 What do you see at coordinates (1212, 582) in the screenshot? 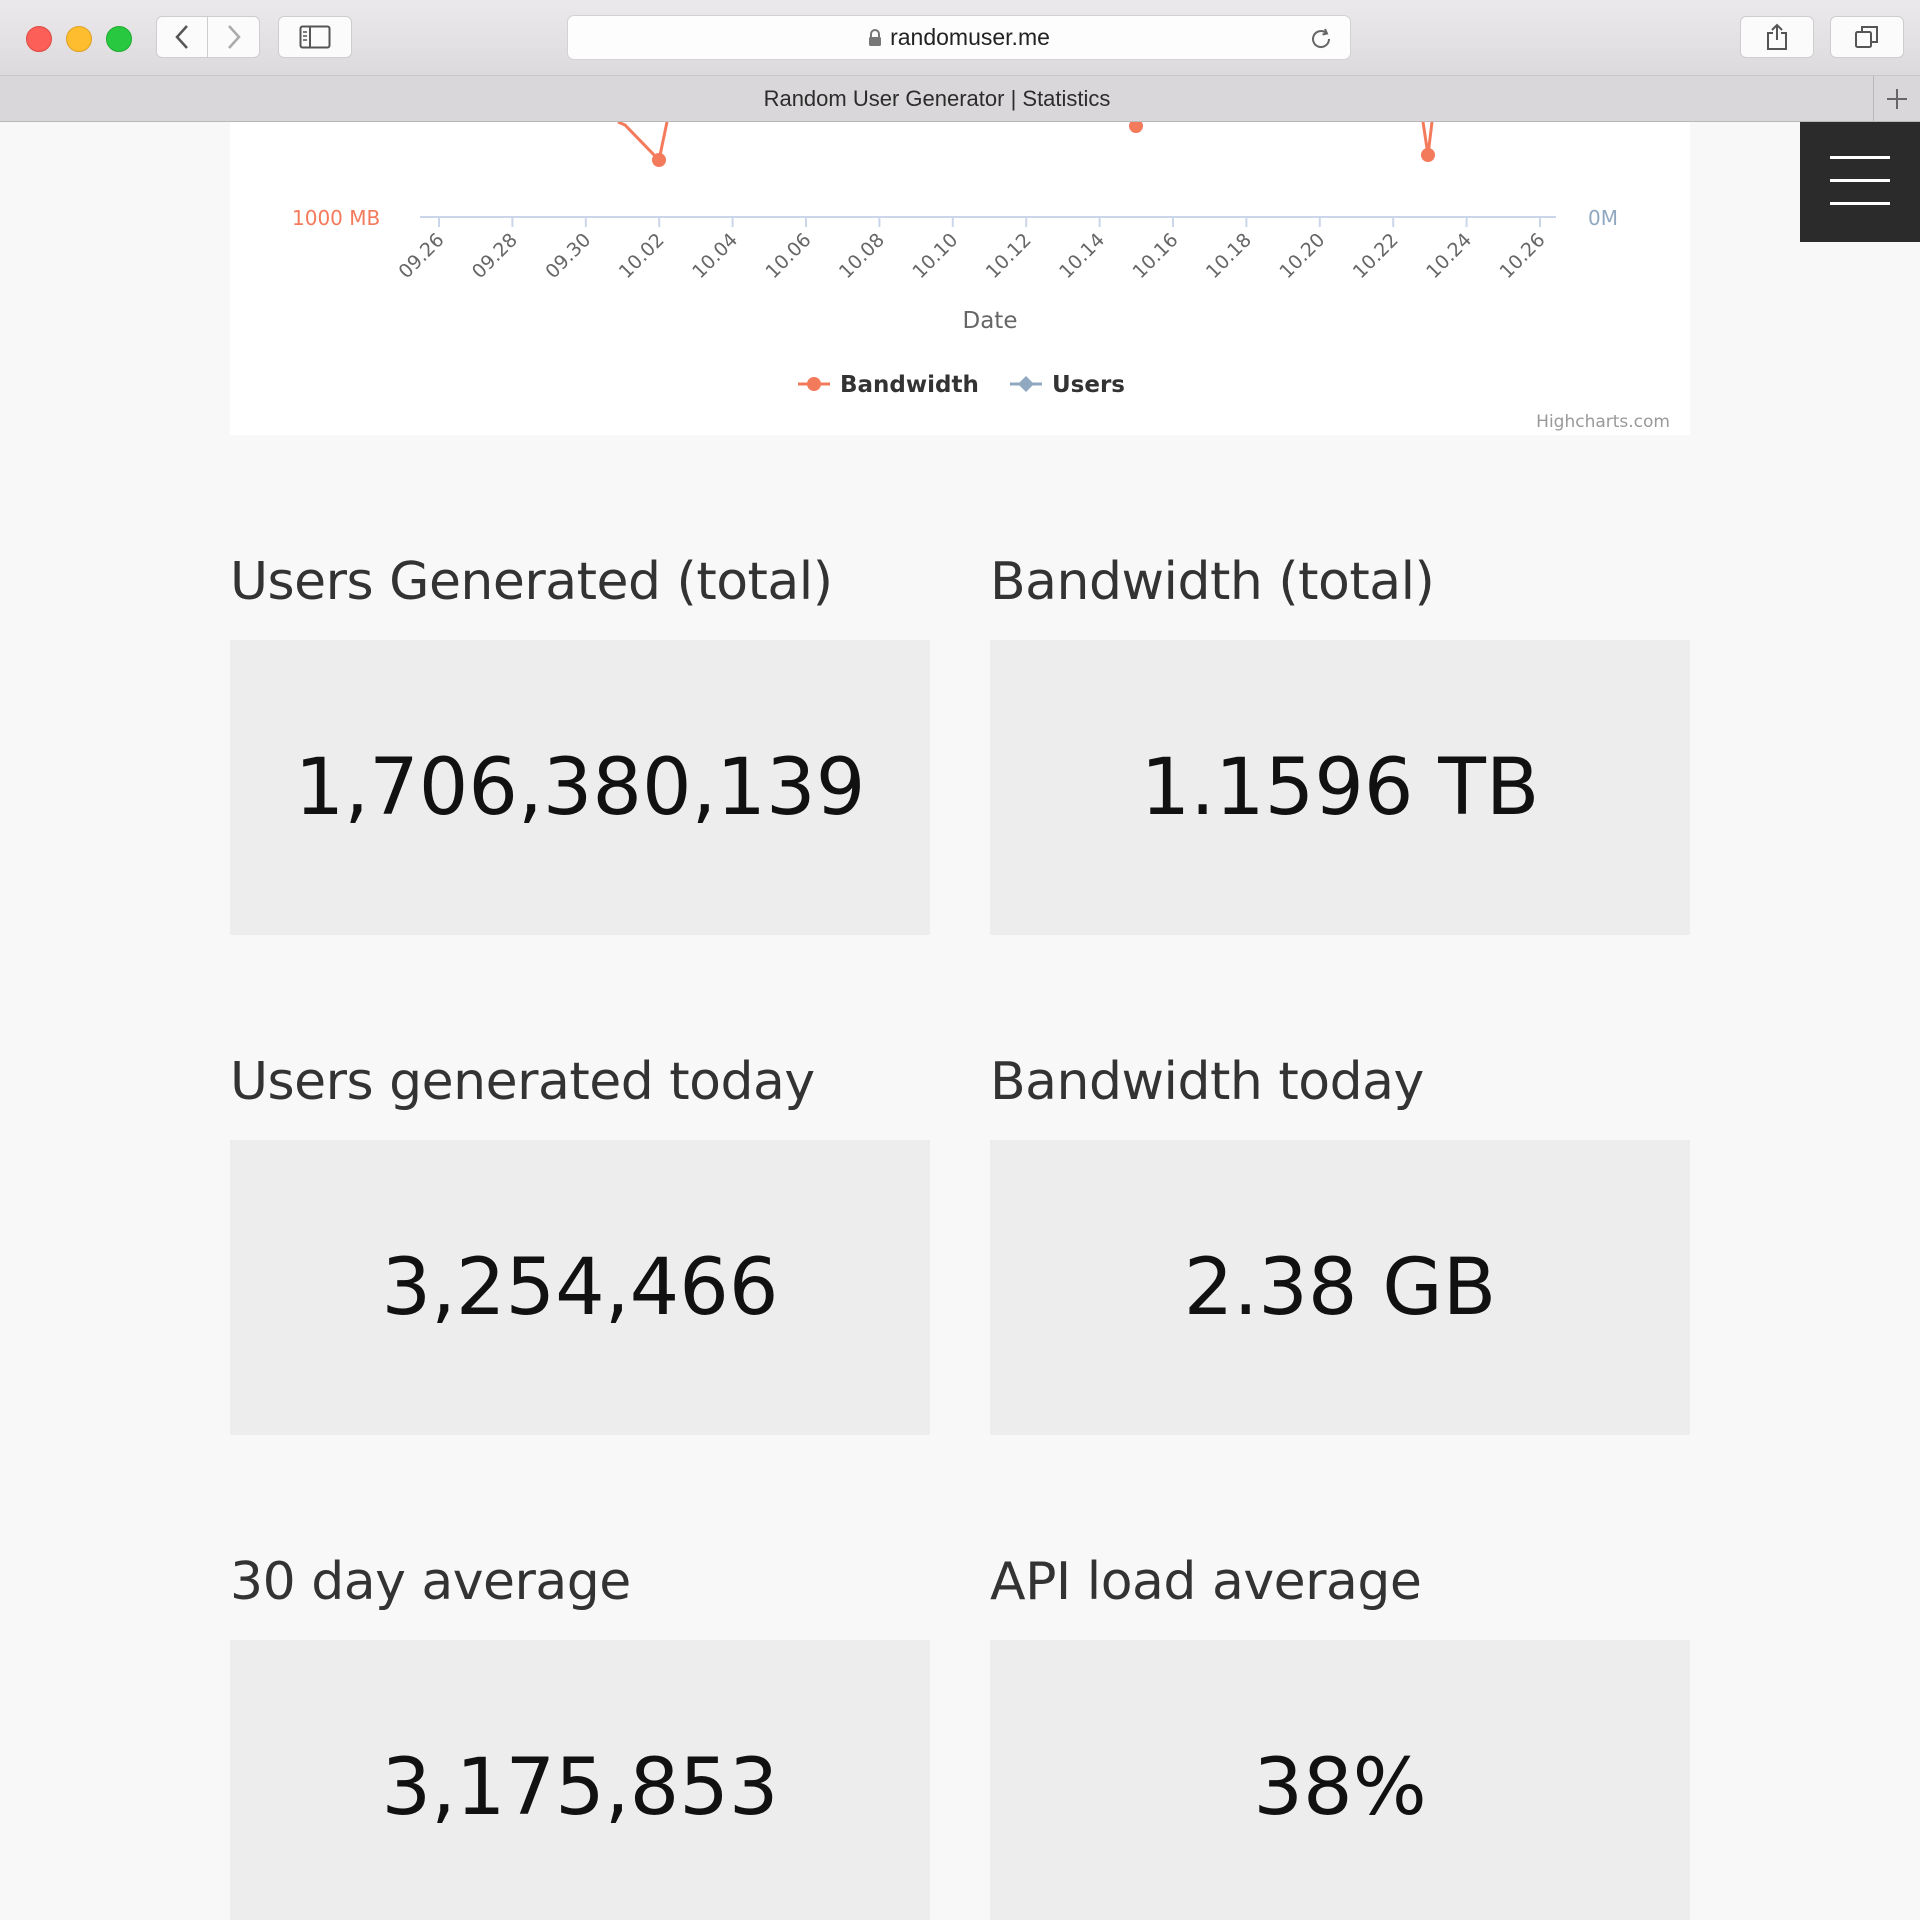
I see `stat-title-bandwidth-total: Bandwidth (total)` at bounding box center [1212, 582].